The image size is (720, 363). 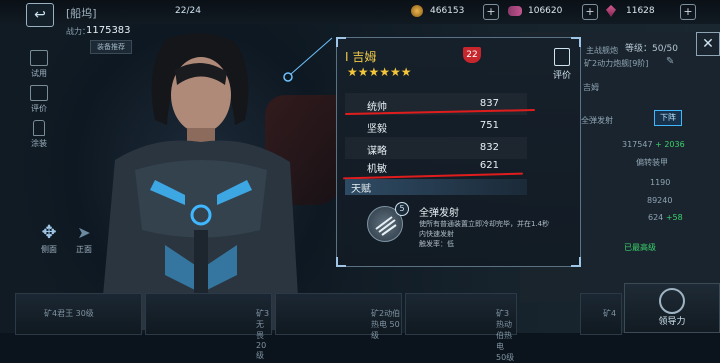 I want to click on add-fuel-button: +, so click(x=590, y=12).